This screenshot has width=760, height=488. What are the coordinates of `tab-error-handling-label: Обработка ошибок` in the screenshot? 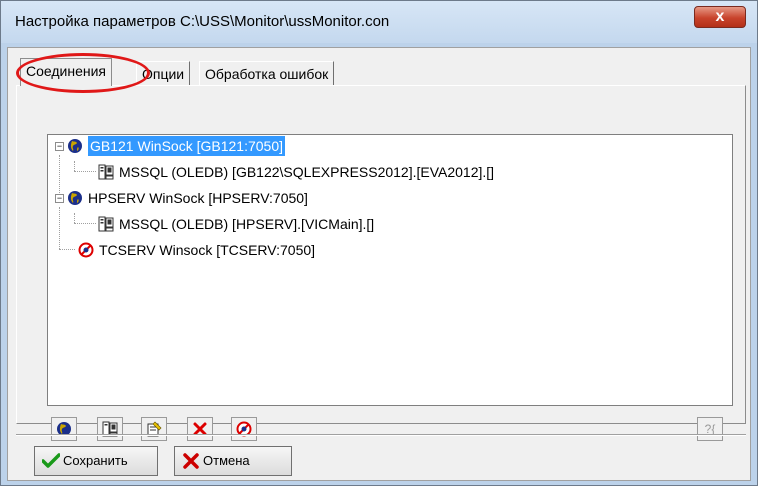 It's located at (267, 74).